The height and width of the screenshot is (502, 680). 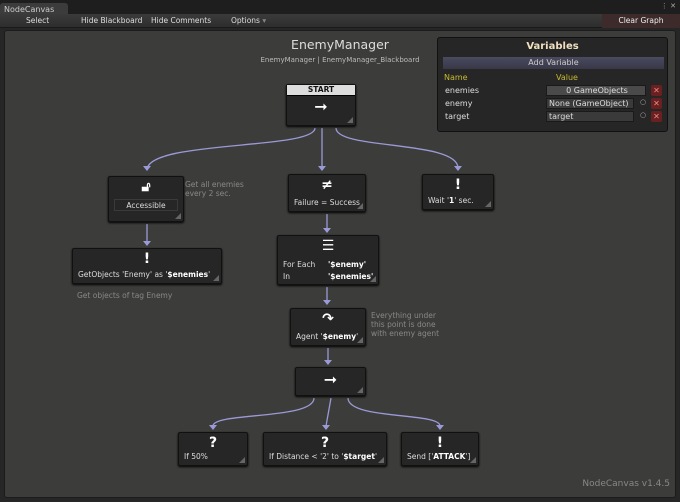 What do you see at coordinates (327, 336) in the screenshot?
I see `node-label: Agent '$enemy'` at bounding box center [327, 336].